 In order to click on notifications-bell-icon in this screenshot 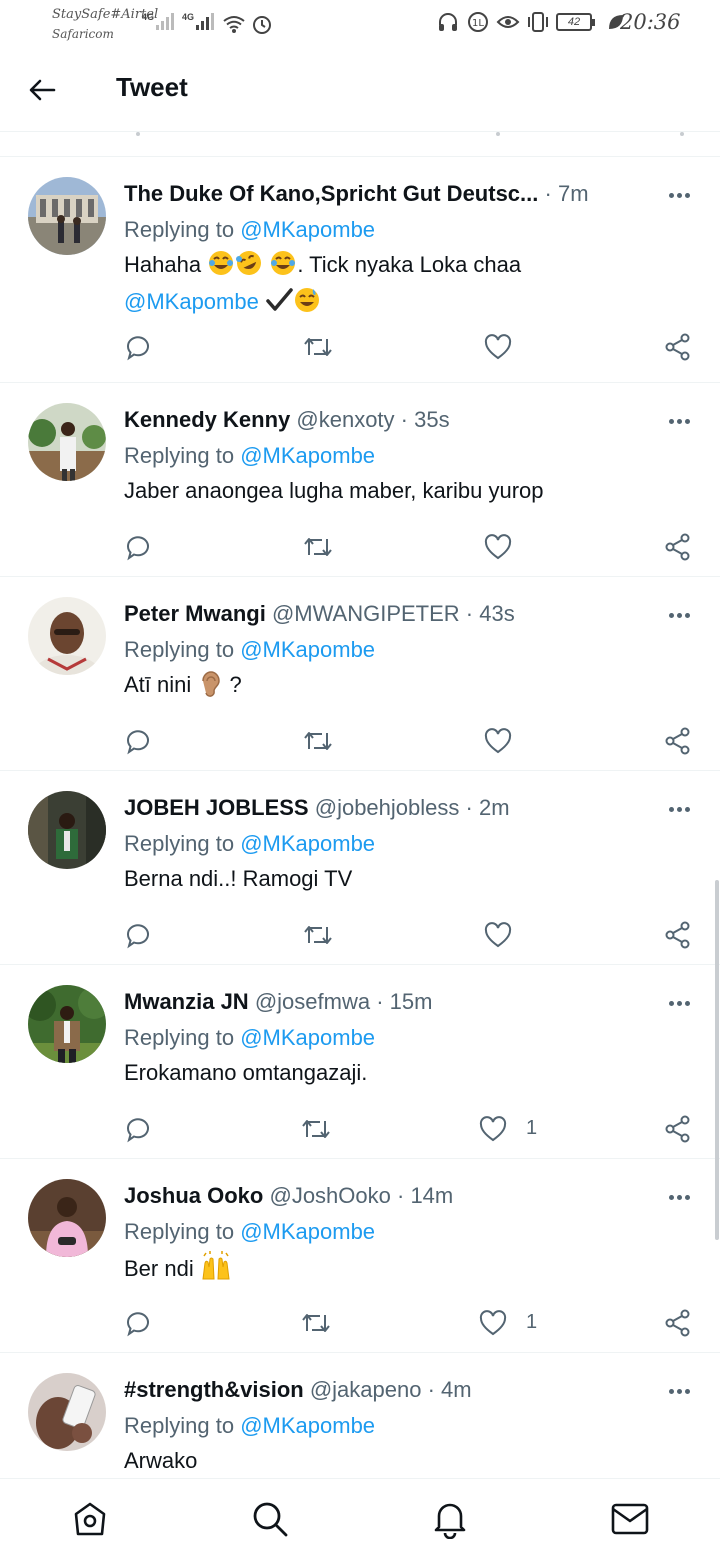, I will do `click(450, 1521)`.